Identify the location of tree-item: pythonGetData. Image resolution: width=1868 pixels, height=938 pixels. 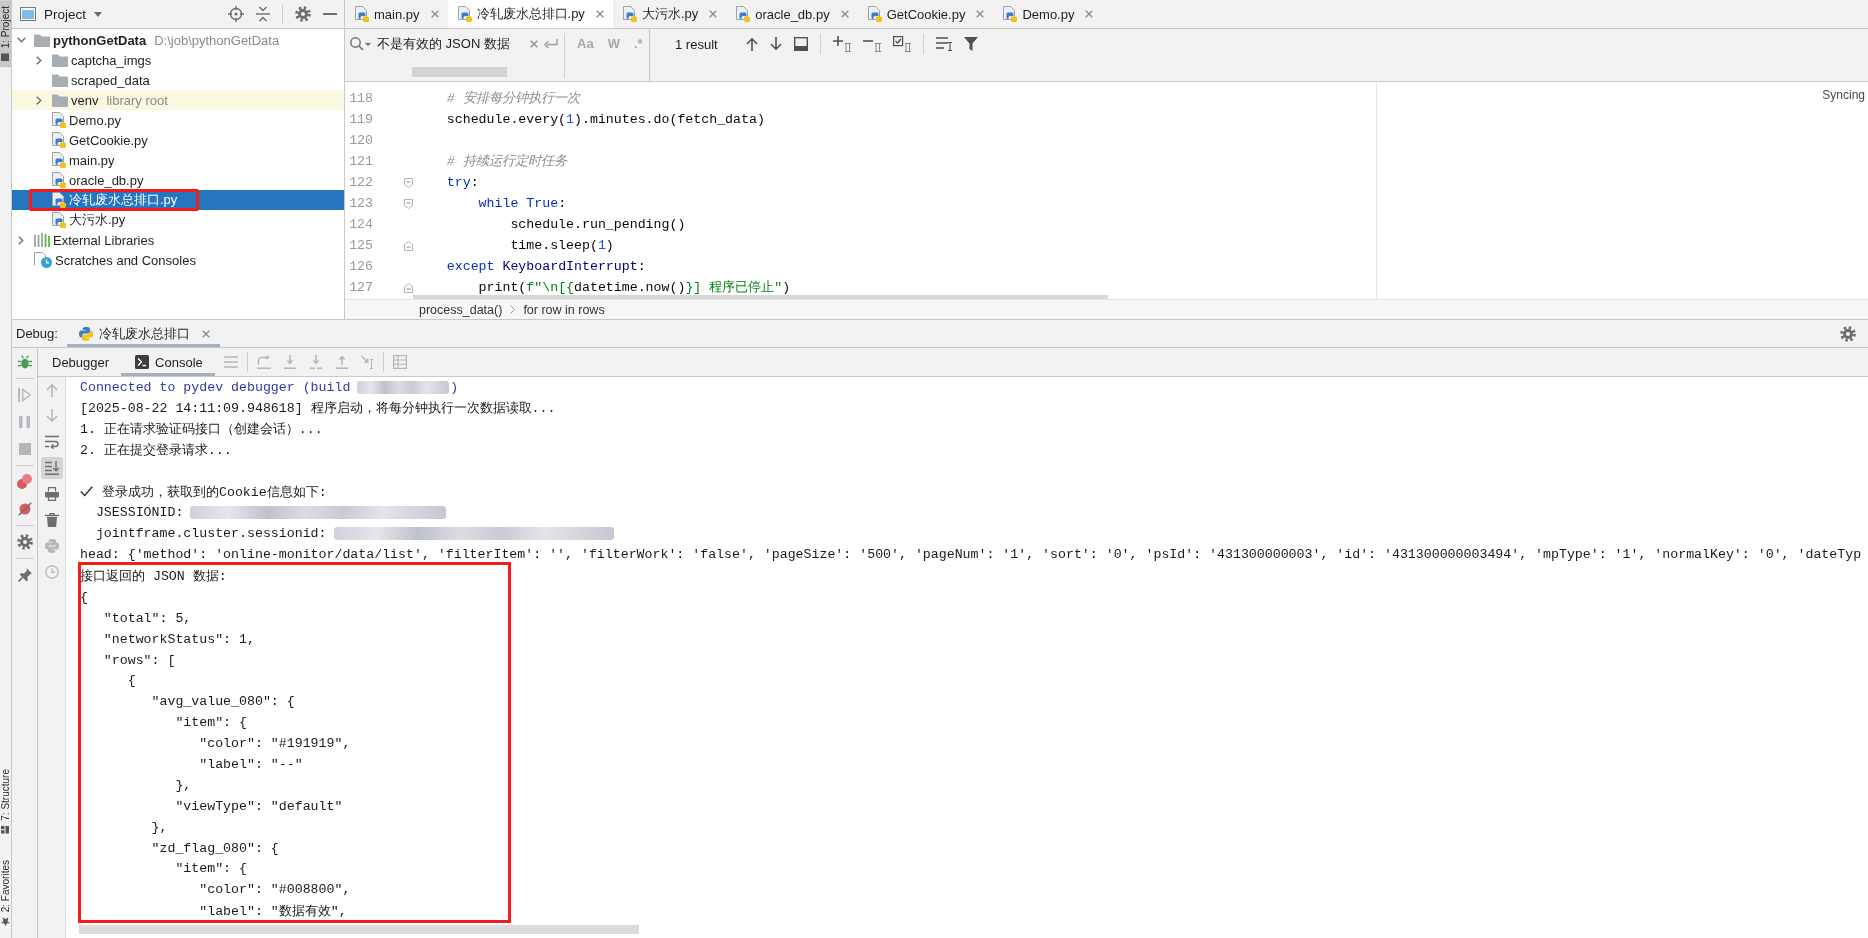
(100, 40).